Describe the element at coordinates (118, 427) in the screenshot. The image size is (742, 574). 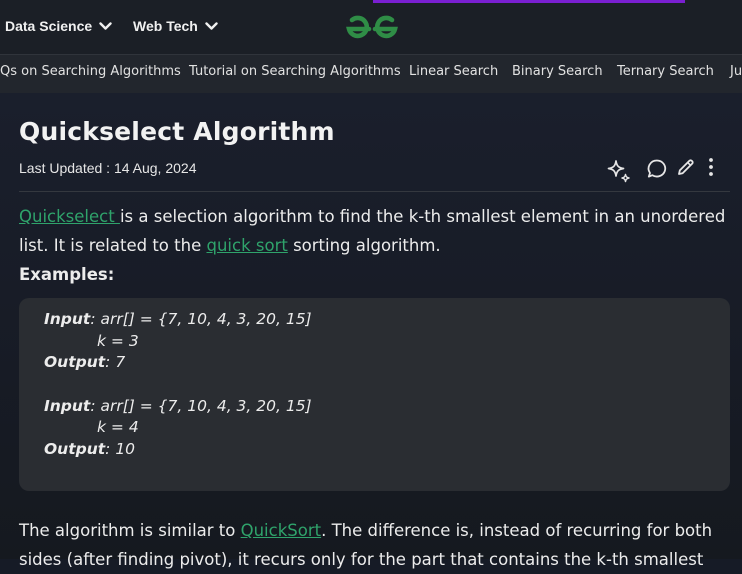
I see `example-2-k: k = 4` at that location.